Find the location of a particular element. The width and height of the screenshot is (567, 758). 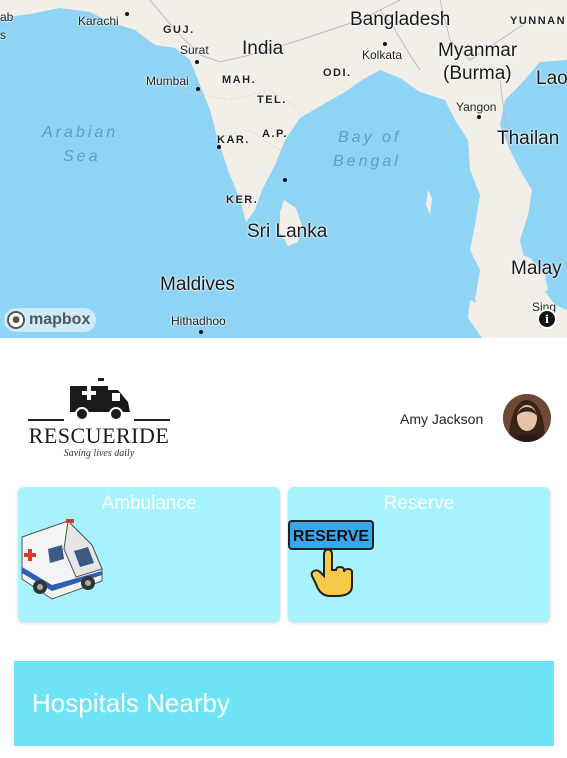

ambulance-card: Ambulance is located at coordinates (149, 554).